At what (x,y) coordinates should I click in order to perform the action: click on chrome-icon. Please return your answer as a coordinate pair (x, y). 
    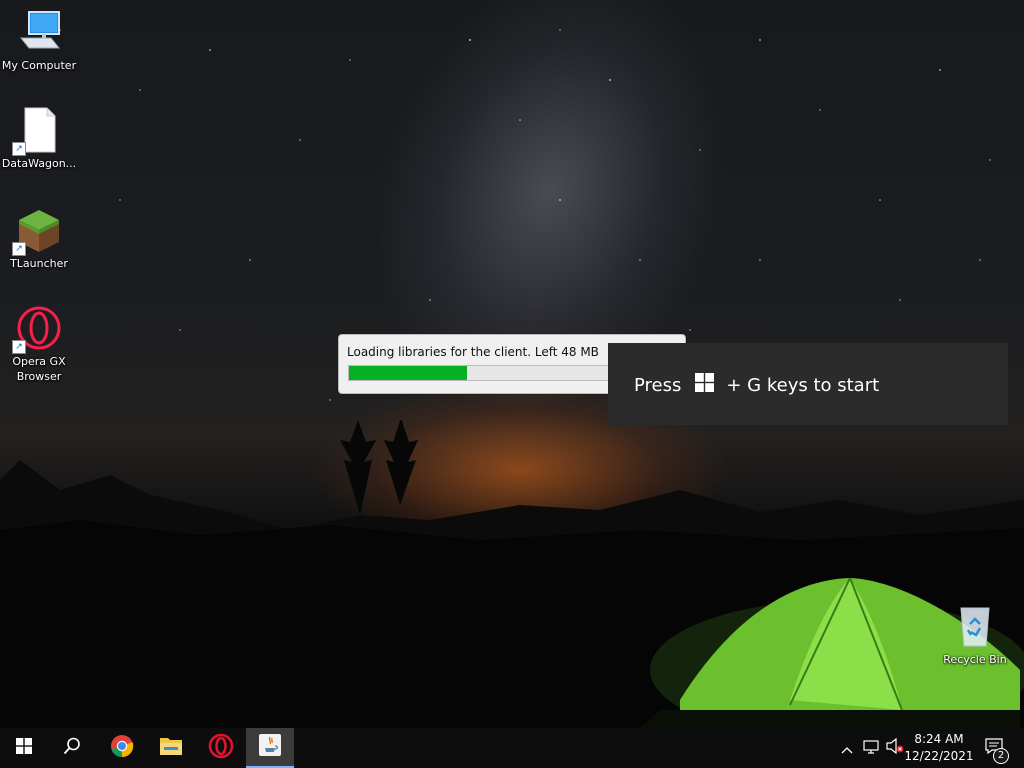
    Looking at the image, I should click on (122, 748).